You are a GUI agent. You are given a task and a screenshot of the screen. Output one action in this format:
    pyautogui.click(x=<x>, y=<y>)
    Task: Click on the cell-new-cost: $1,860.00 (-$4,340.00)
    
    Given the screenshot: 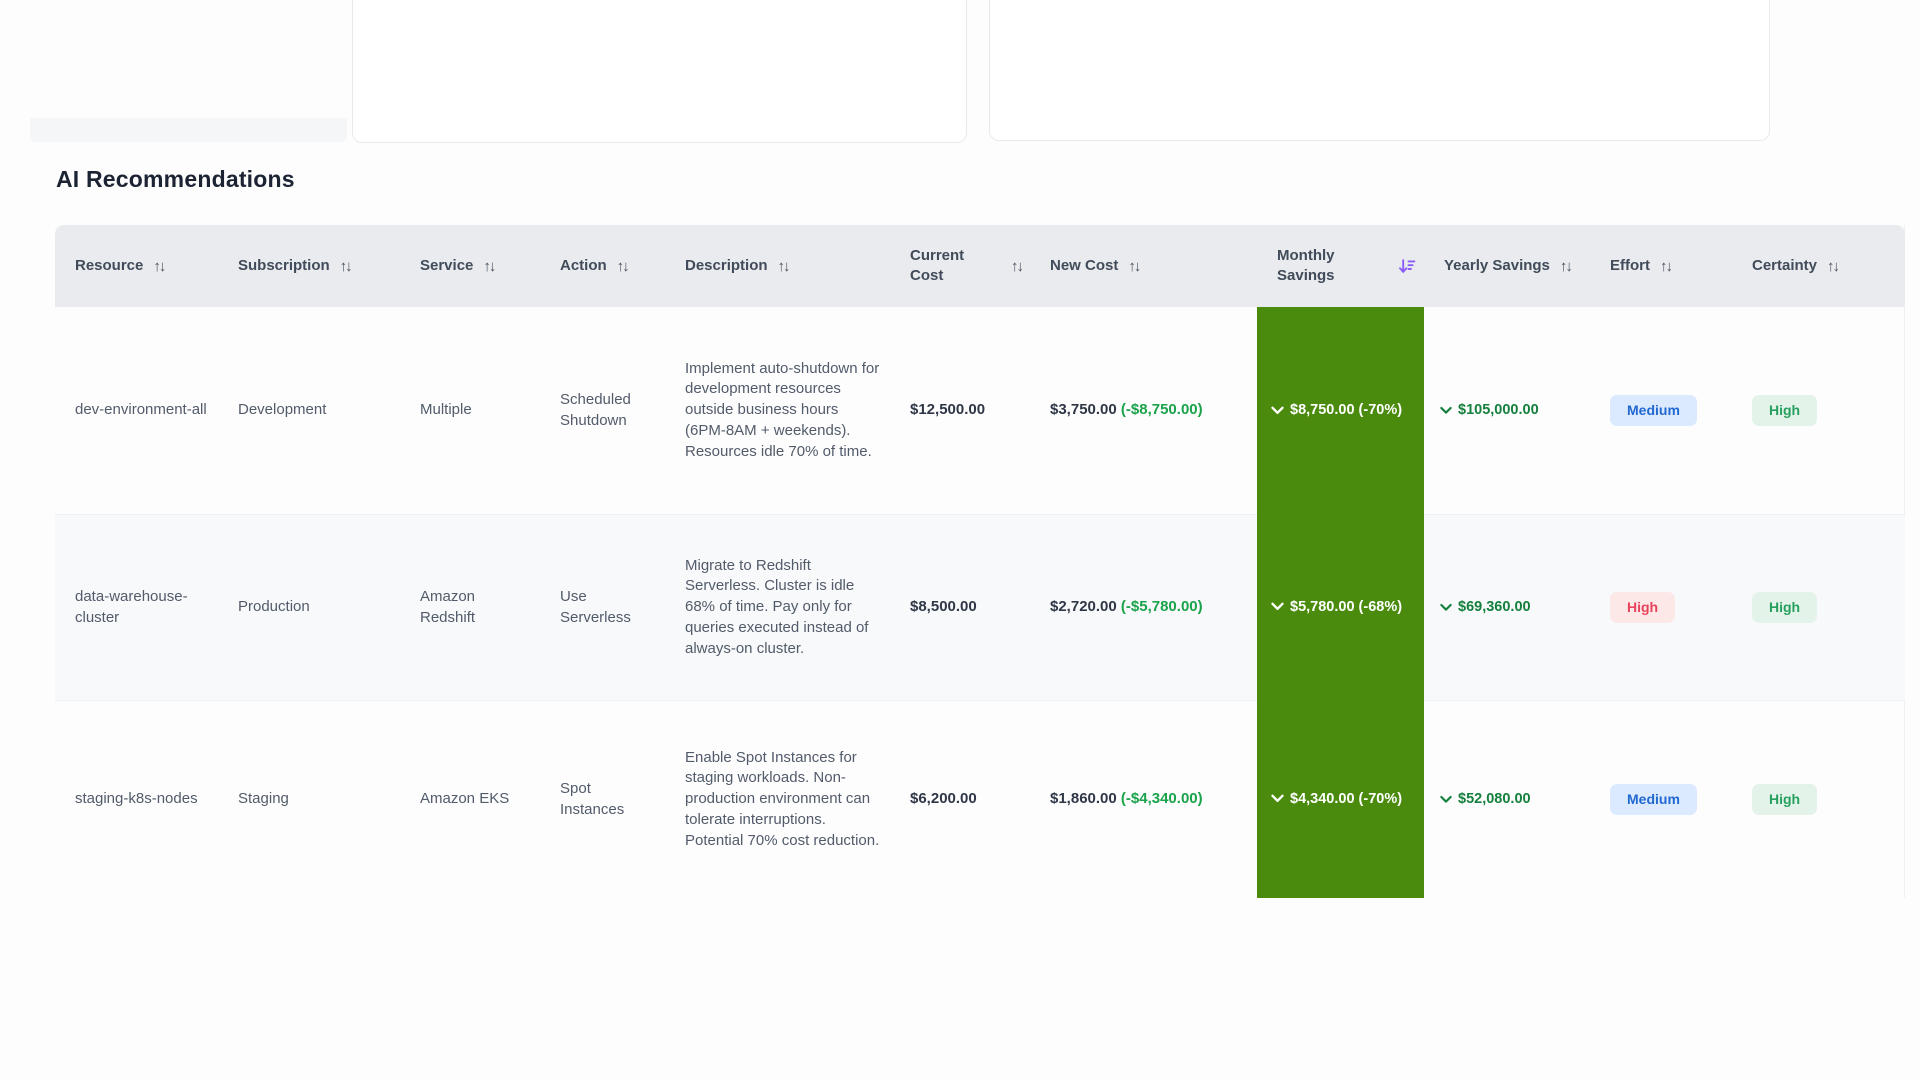 What is the action you would take?
    pyautogui.click(x=1143, y=799)
    